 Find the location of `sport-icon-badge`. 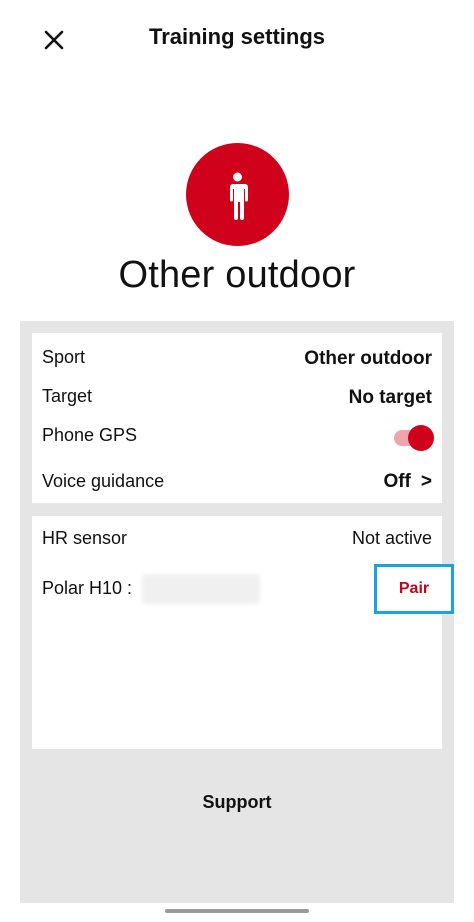

sport-icon-badge is located at coordinates (237, 194).